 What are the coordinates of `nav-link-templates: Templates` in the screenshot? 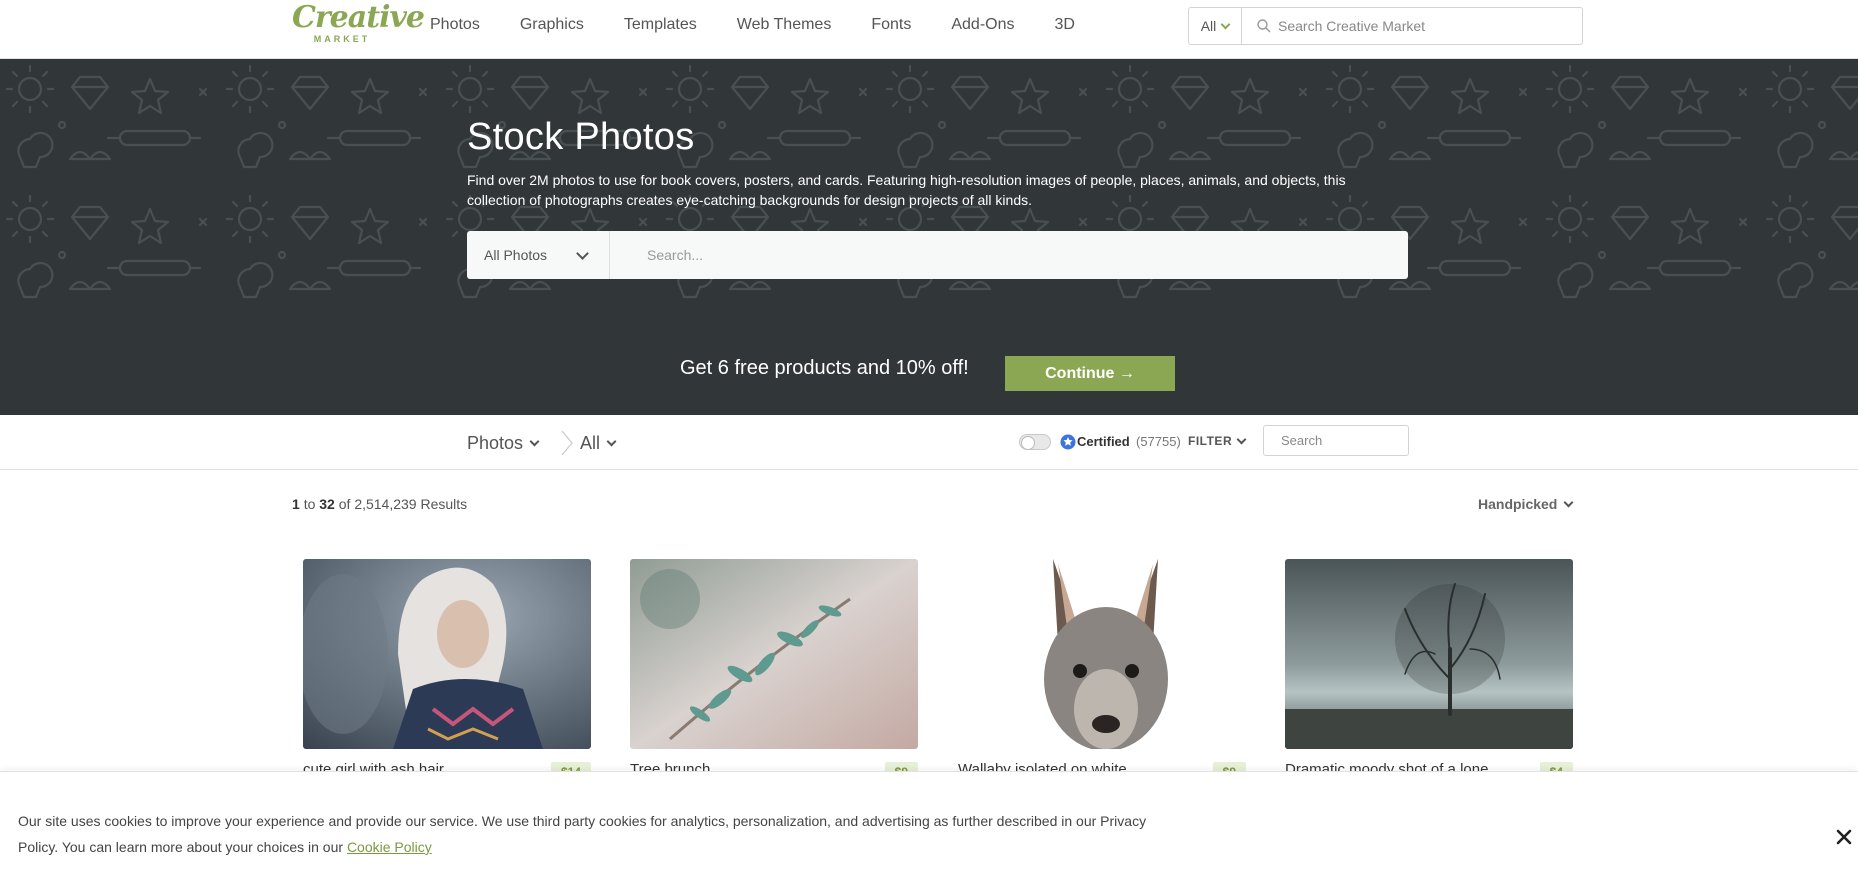 It's located at (660, 25).